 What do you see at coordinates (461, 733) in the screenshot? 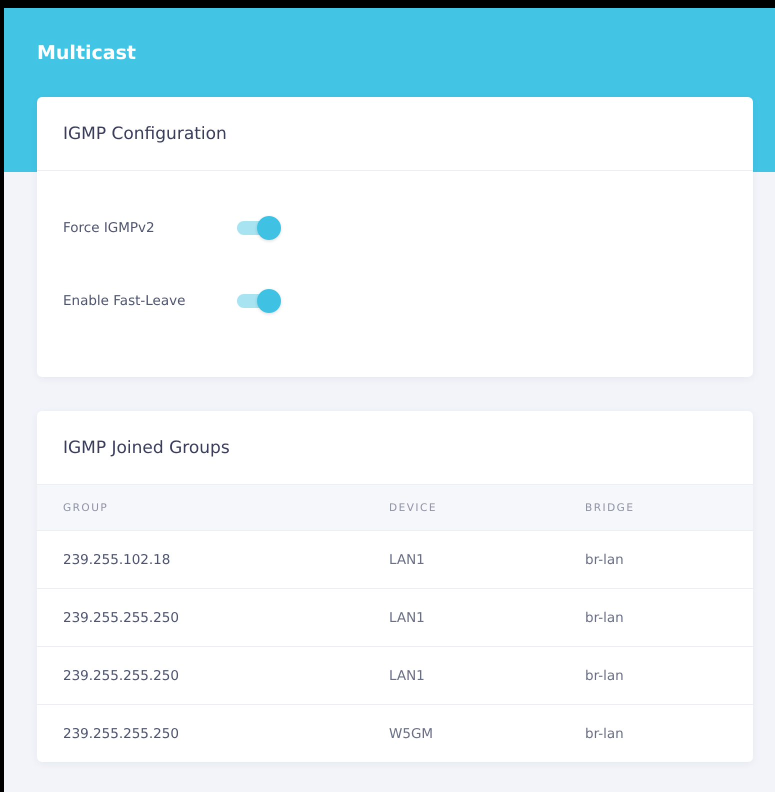
I see `table-cell: W5GM` at bounding box center [461, 733].